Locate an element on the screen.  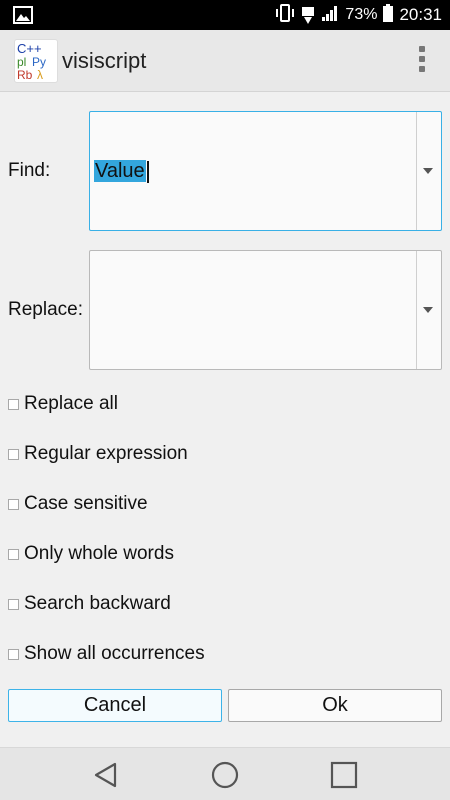
ok-button: Ok is located at coordinates (335, 705).